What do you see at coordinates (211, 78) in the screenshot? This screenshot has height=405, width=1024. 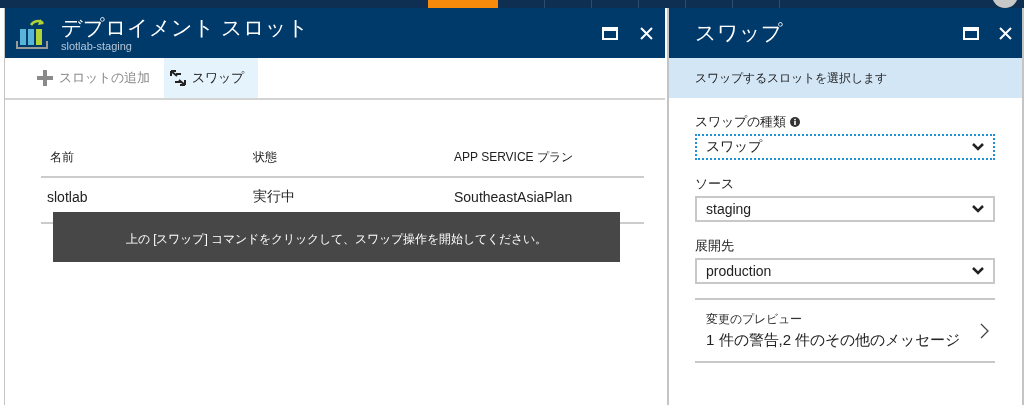 I see `swap-button: スワップ` at bounding box center [211, 78].